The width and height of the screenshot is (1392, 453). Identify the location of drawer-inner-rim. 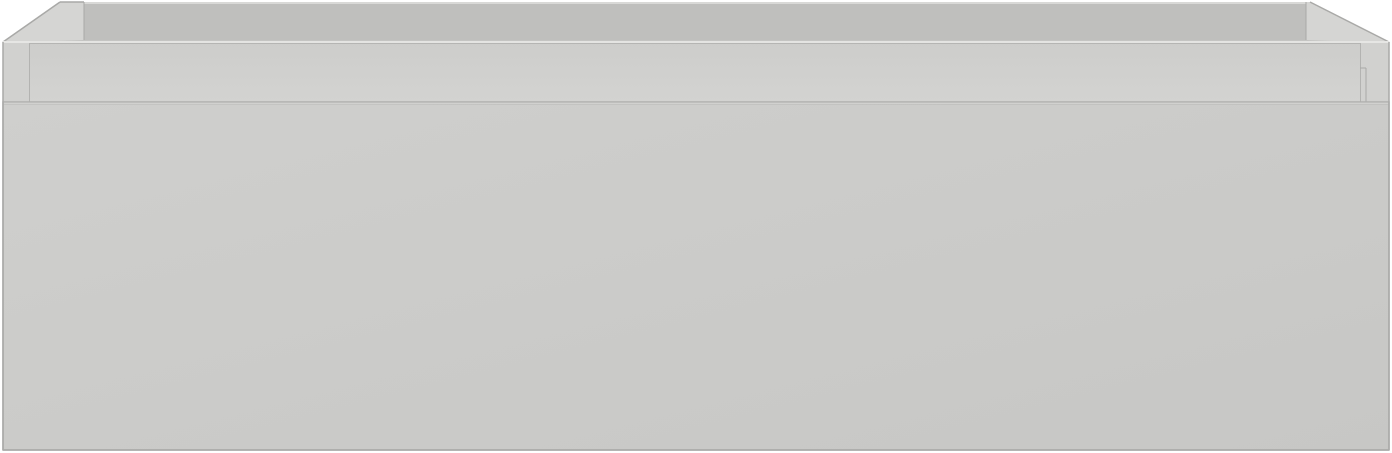
(695, 71).